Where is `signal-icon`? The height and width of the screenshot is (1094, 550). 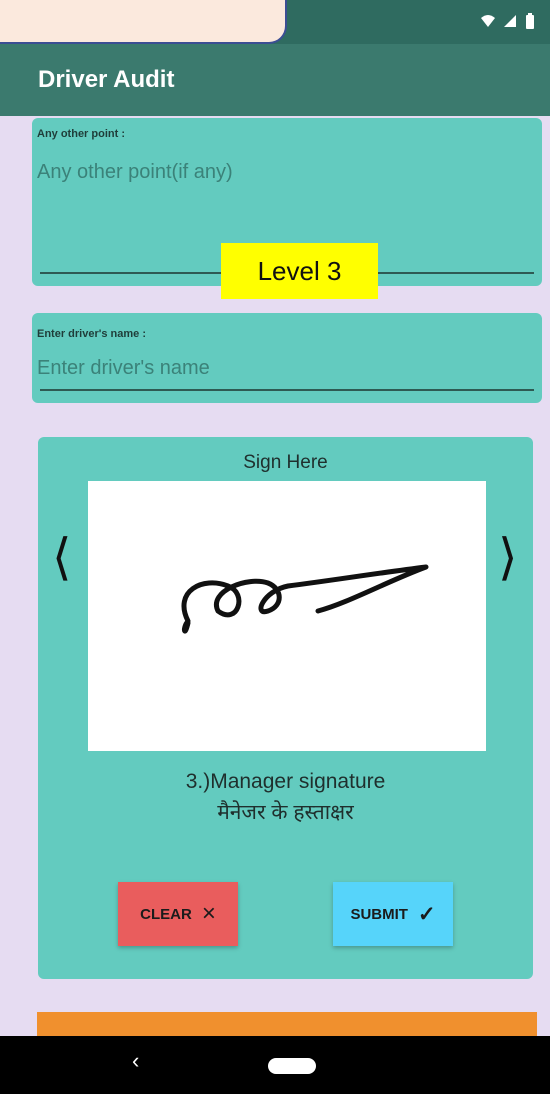 signal-icon is located at coordinates (510, 21).